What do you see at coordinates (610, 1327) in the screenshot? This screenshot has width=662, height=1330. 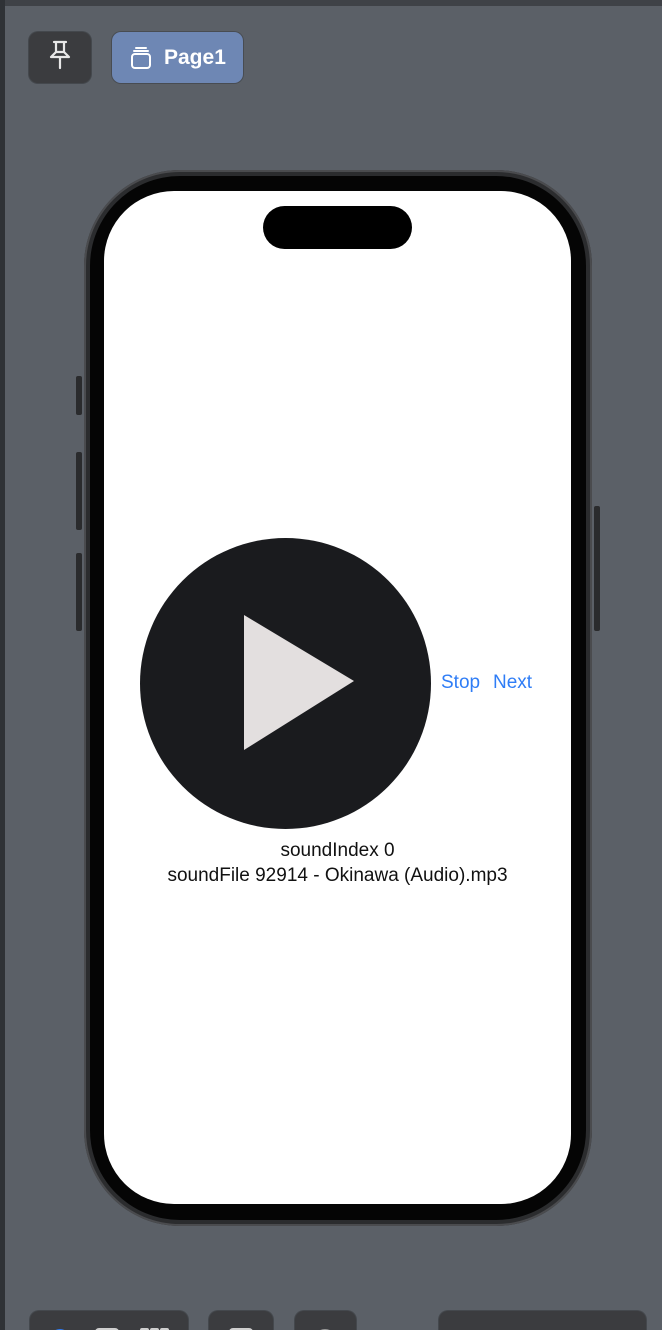 I see `zoom-in-icon` at bounding box center [610, 1327].